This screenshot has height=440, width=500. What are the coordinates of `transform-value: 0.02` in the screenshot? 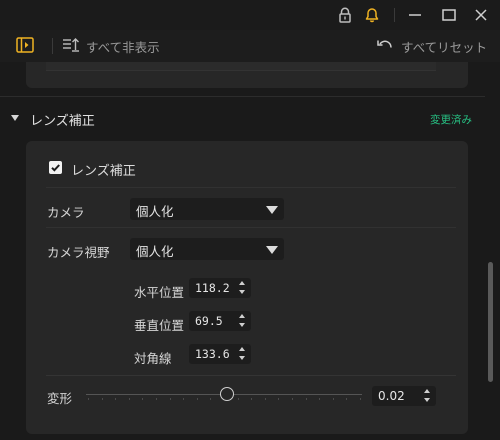 It's located at (391, 396).